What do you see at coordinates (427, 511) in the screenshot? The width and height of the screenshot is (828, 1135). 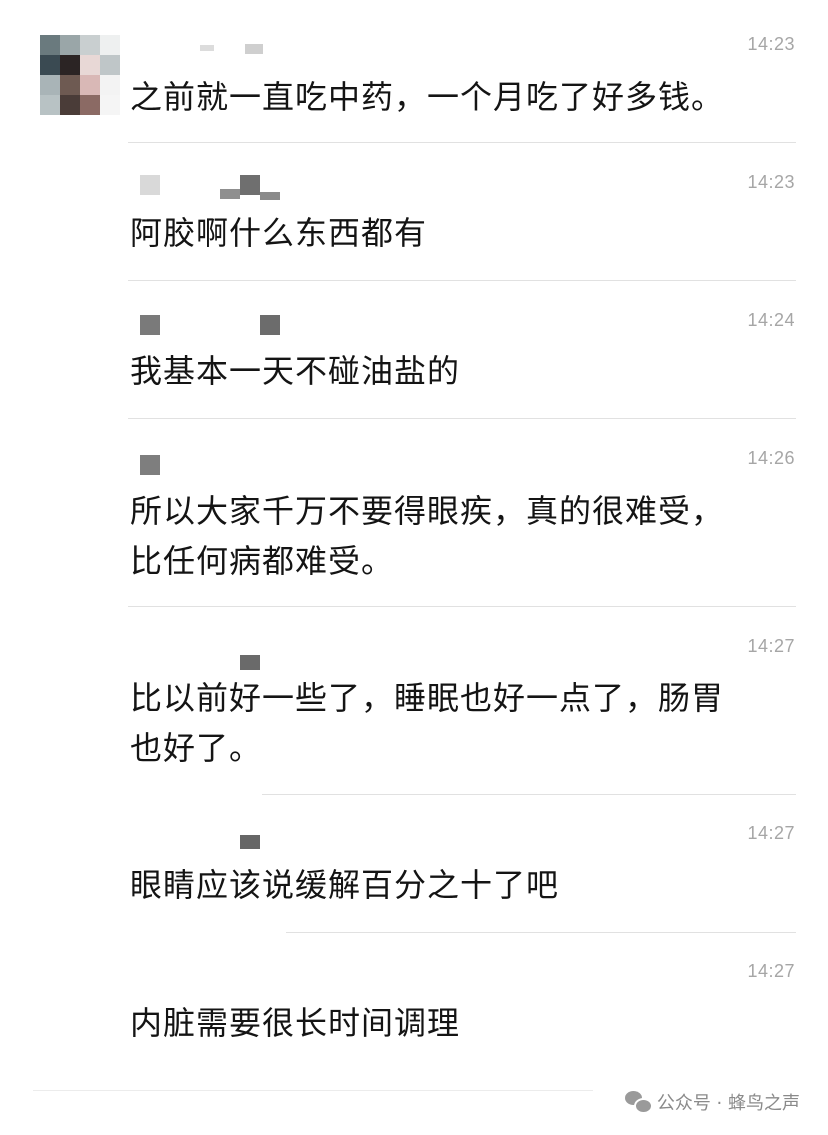 I see `message-line: 所以大家千万不要得眼疾，真的很难受，` at bounding box center [427, 511].